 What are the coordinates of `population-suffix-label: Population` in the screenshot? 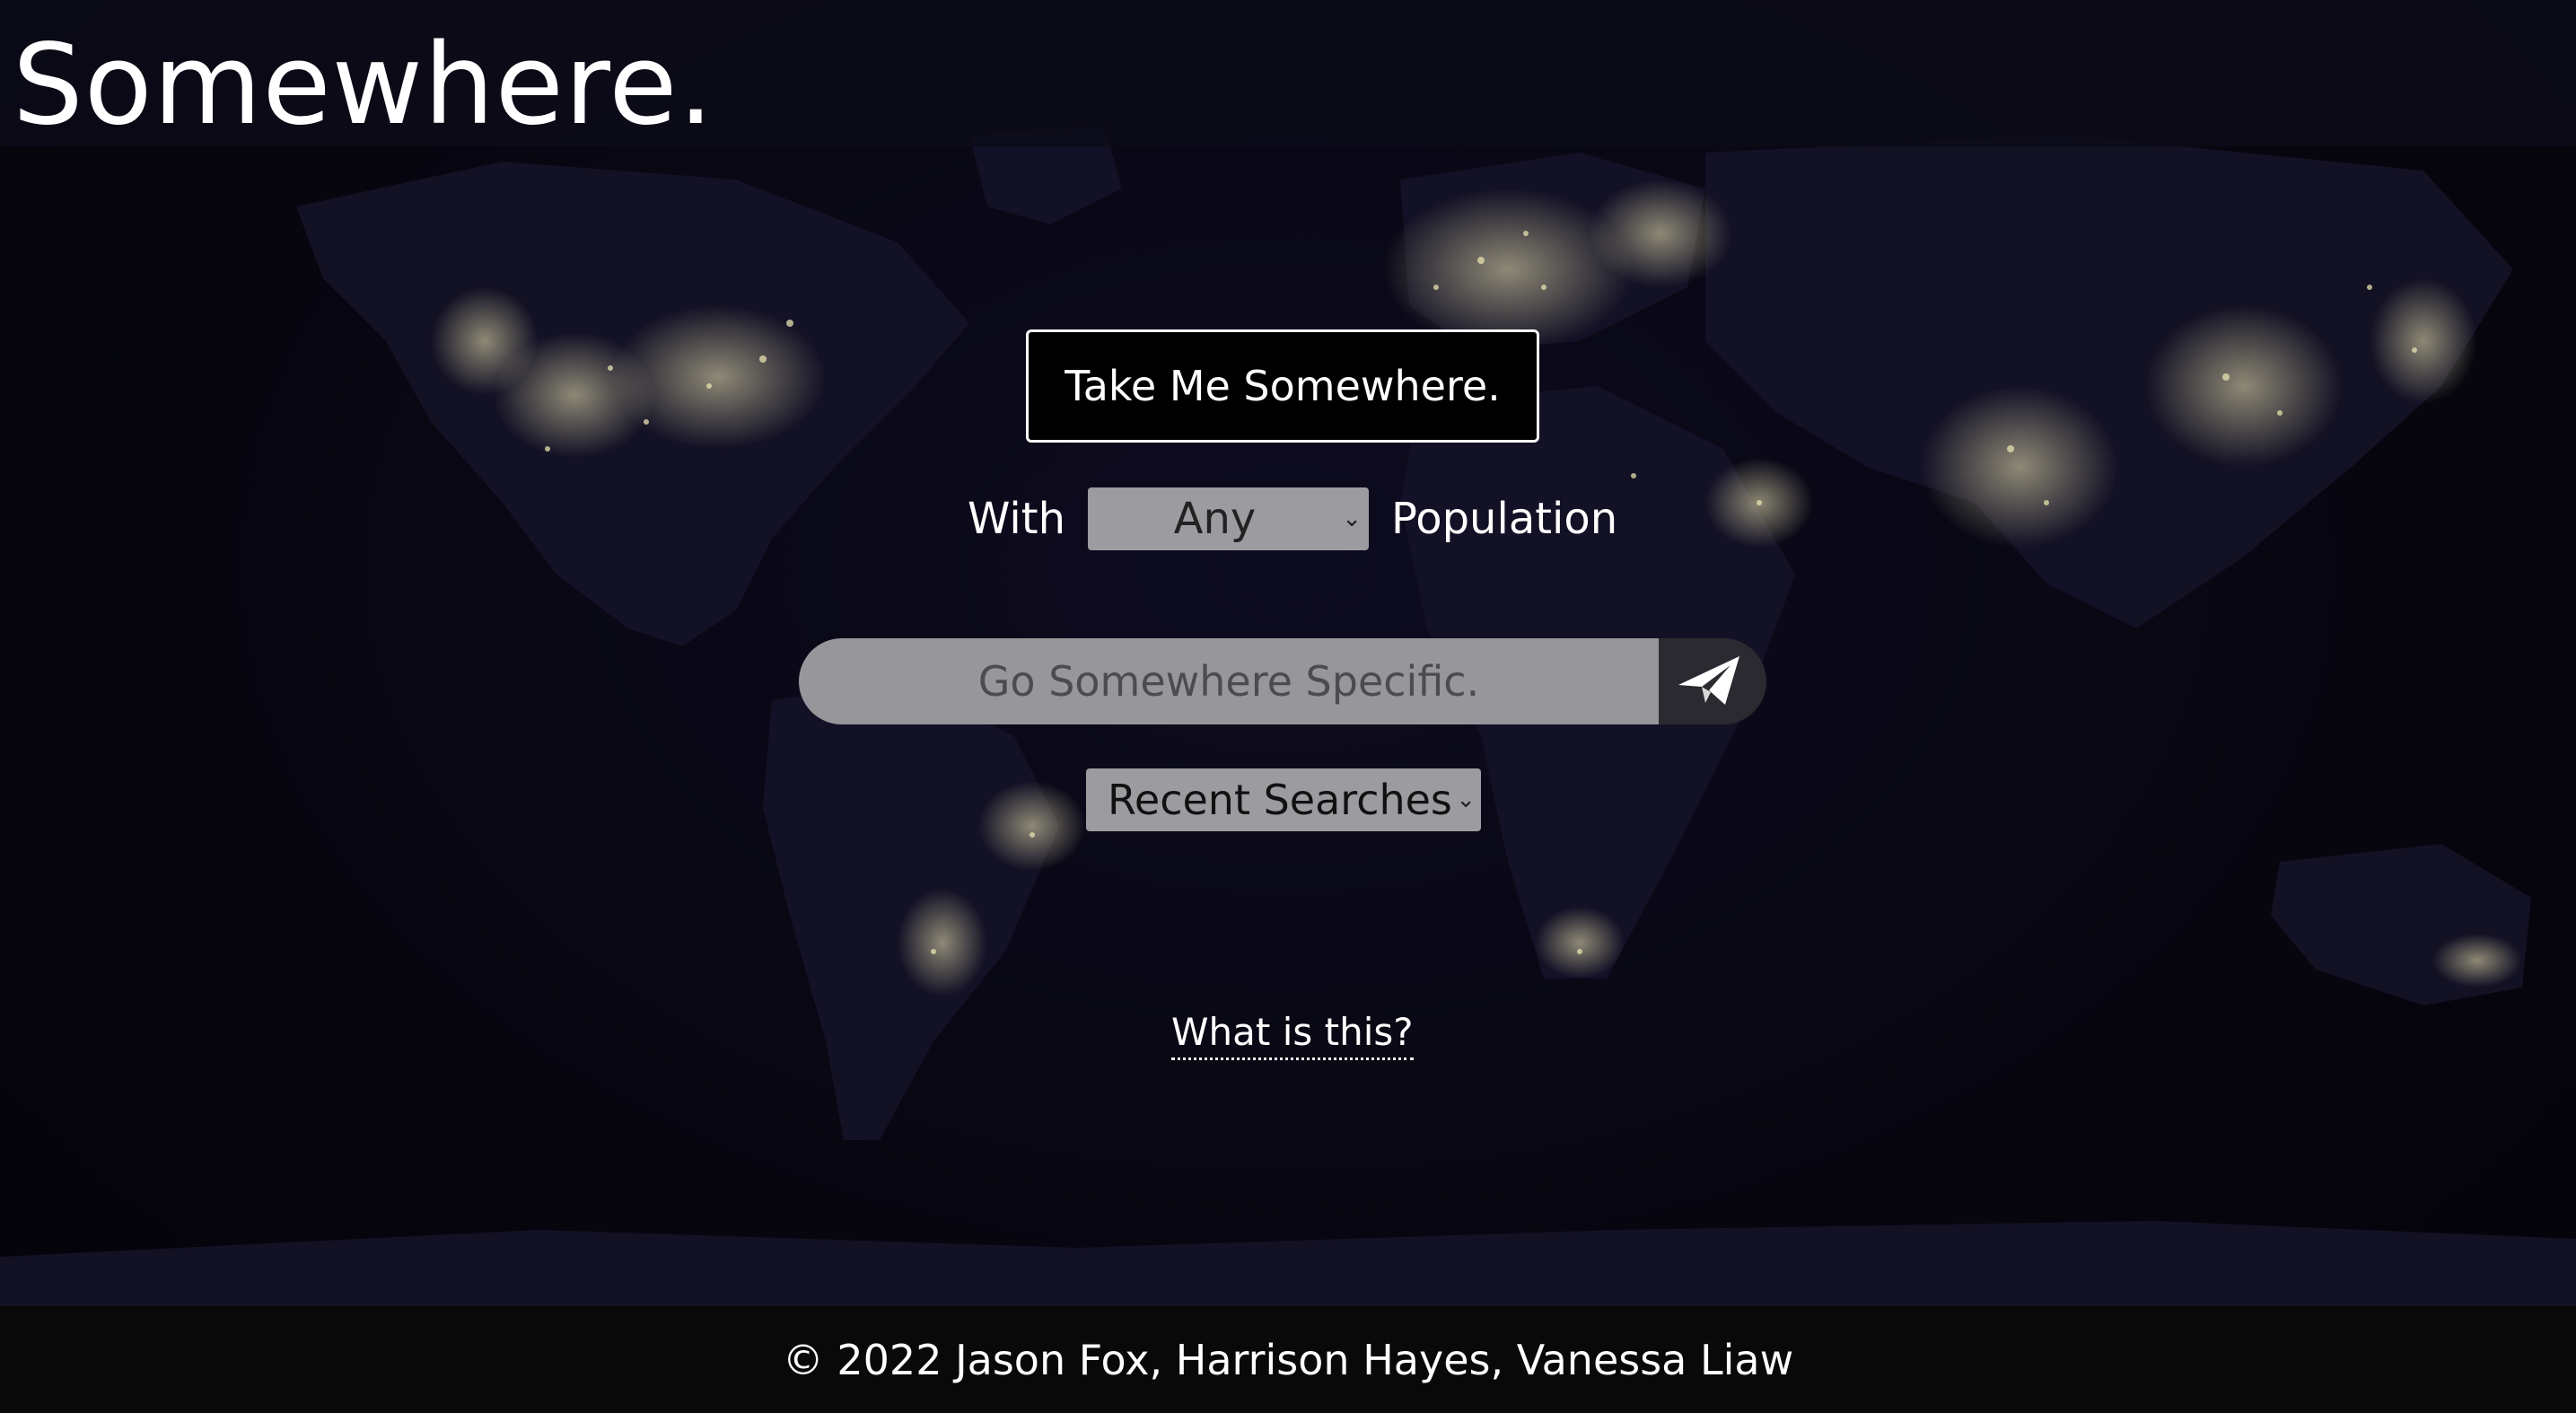 It's located at (1504, 519).